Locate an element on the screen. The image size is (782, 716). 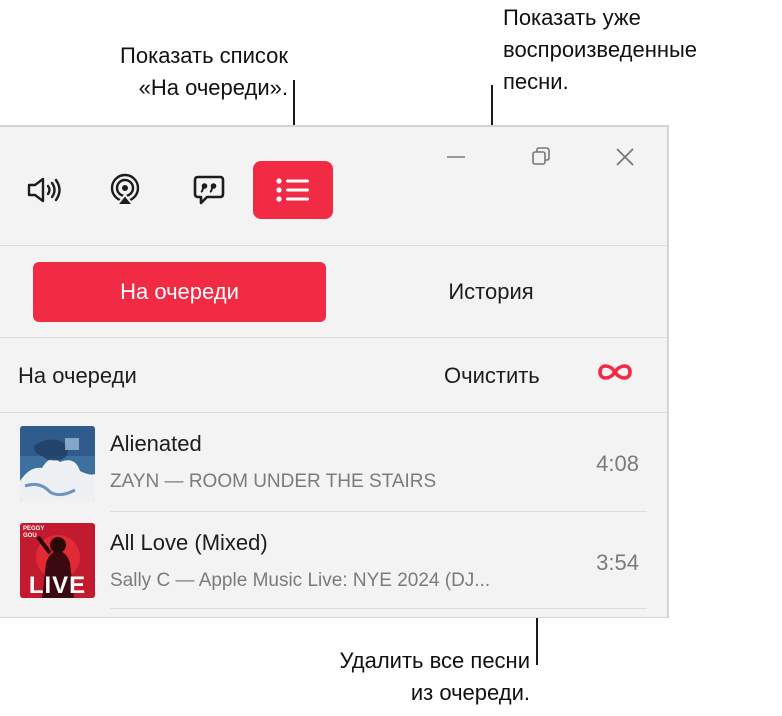
lyrics-icon is located at coordinates (209, 190).